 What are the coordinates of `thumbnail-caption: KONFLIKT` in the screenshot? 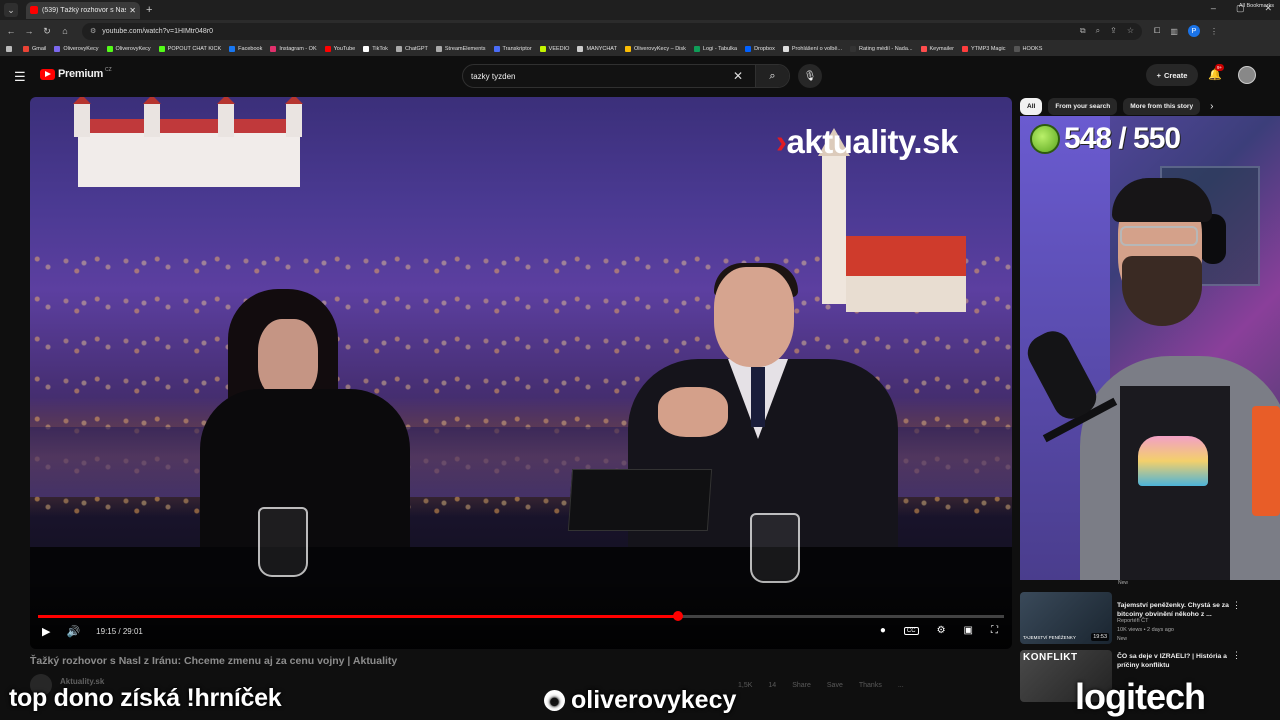 It's located at (1050, 657).